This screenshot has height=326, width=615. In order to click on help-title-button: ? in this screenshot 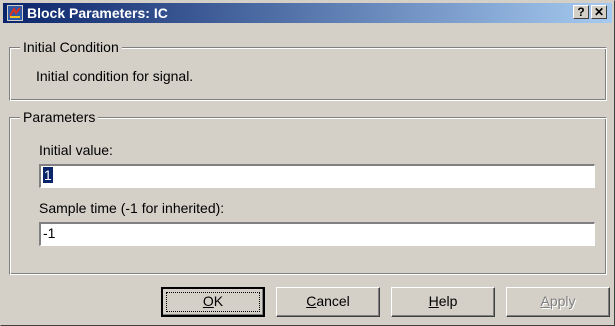, I will do `click(581, 12)`.